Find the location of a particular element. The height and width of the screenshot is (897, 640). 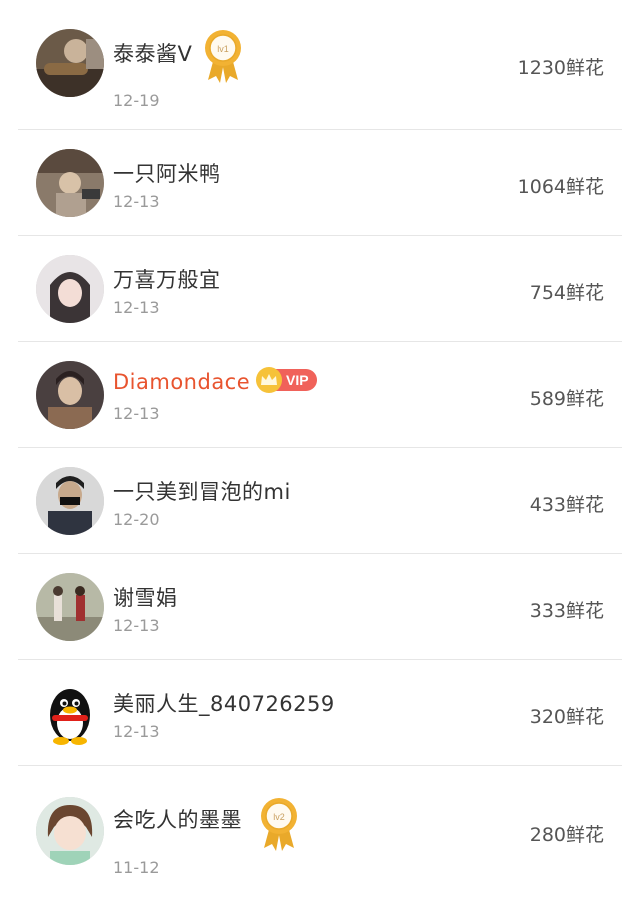

flower-count: 1064鲜花 is located at coordinates (560, 187).